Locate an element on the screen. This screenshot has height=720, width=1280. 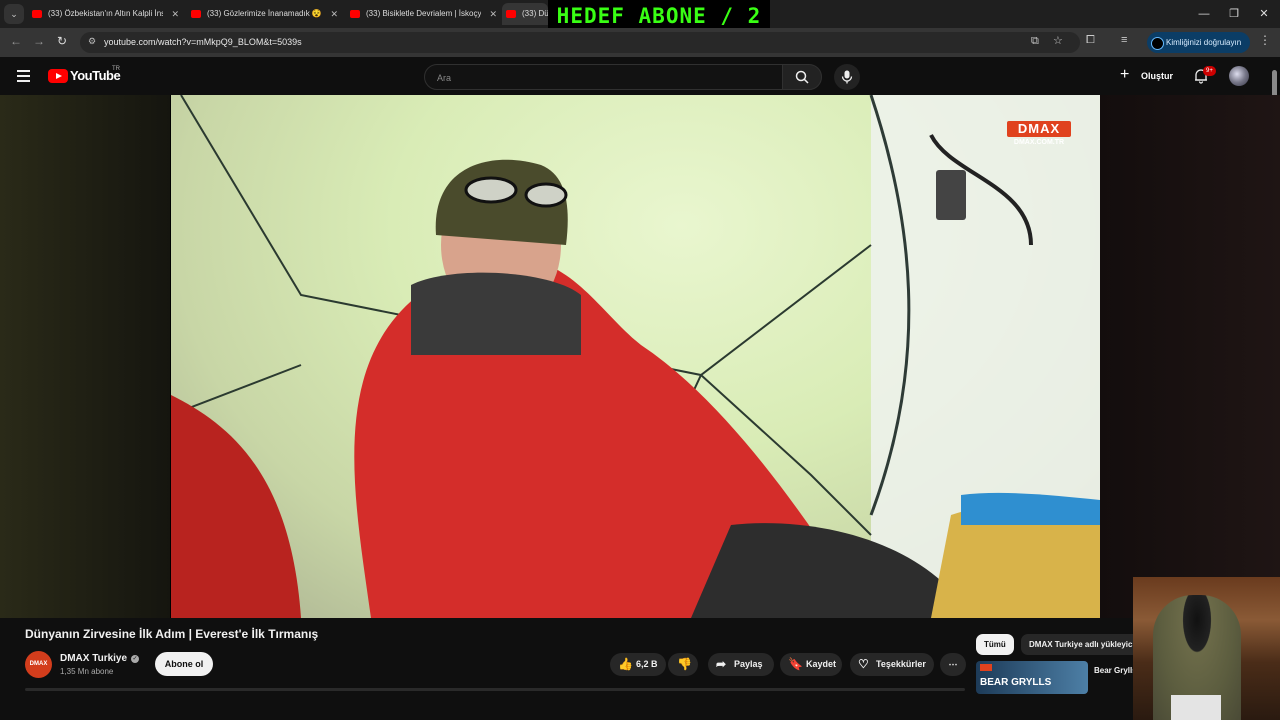
tab-title: (33) Bisikletle Devrialem | İskoçya is located at coordinates (423, 13).